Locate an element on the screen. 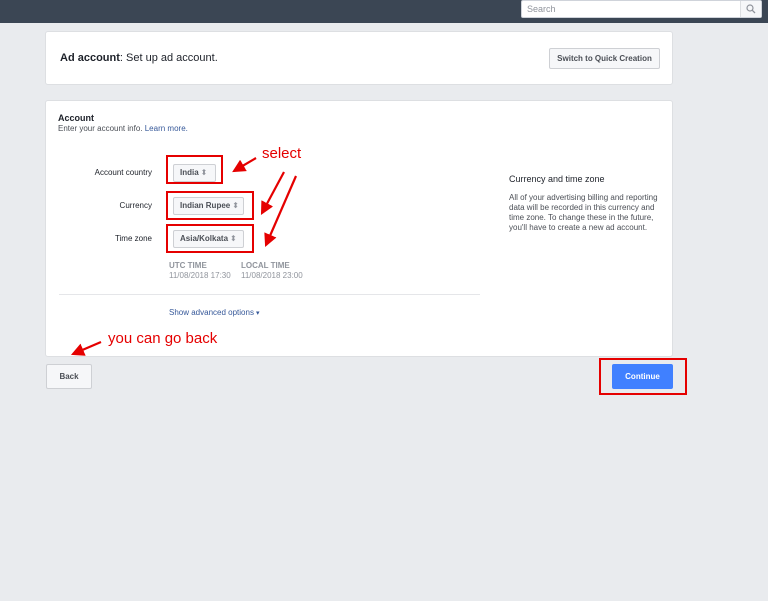 The height and width of the screenshot is (601, 768). arrow-to-currency is located at coordinates (272, 193).